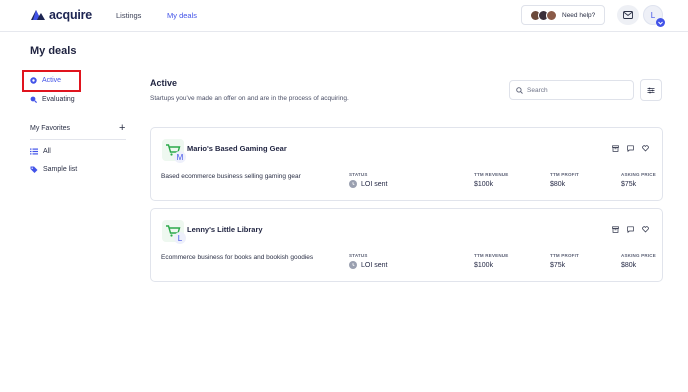 The width and height of the screenshot is (688, 392). I want to click on add-favorite-list-button: +, so click(122, 128).